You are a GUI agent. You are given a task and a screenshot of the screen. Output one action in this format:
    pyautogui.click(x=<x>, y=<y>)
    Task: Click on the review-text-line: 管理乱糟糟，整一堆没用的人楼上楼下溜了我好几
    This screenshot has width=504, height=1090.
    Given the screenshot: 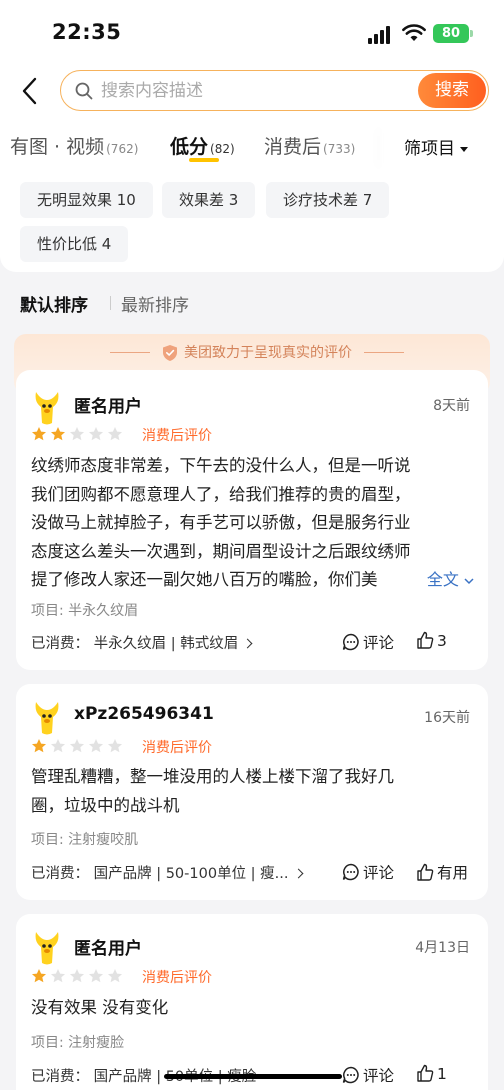 What is the action you would take?
    pyautogui.click(x=212, y=776)
    